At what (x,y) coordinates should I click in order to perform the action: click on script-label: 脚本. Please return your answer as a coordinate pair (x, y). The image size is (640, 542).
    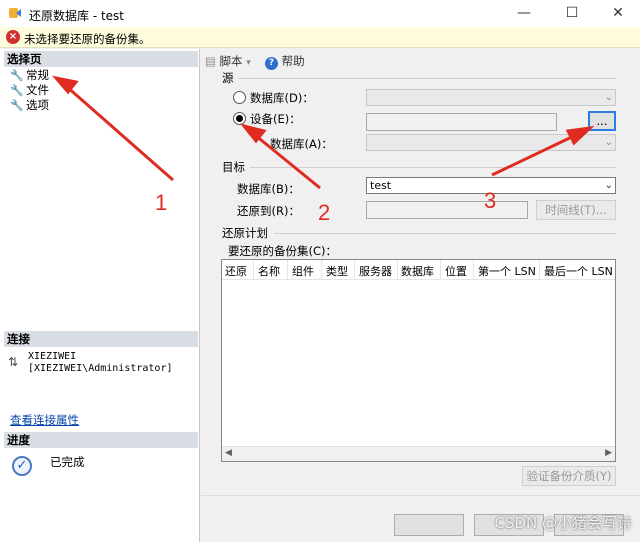
    Looking at the image, I should click on (231, 61).